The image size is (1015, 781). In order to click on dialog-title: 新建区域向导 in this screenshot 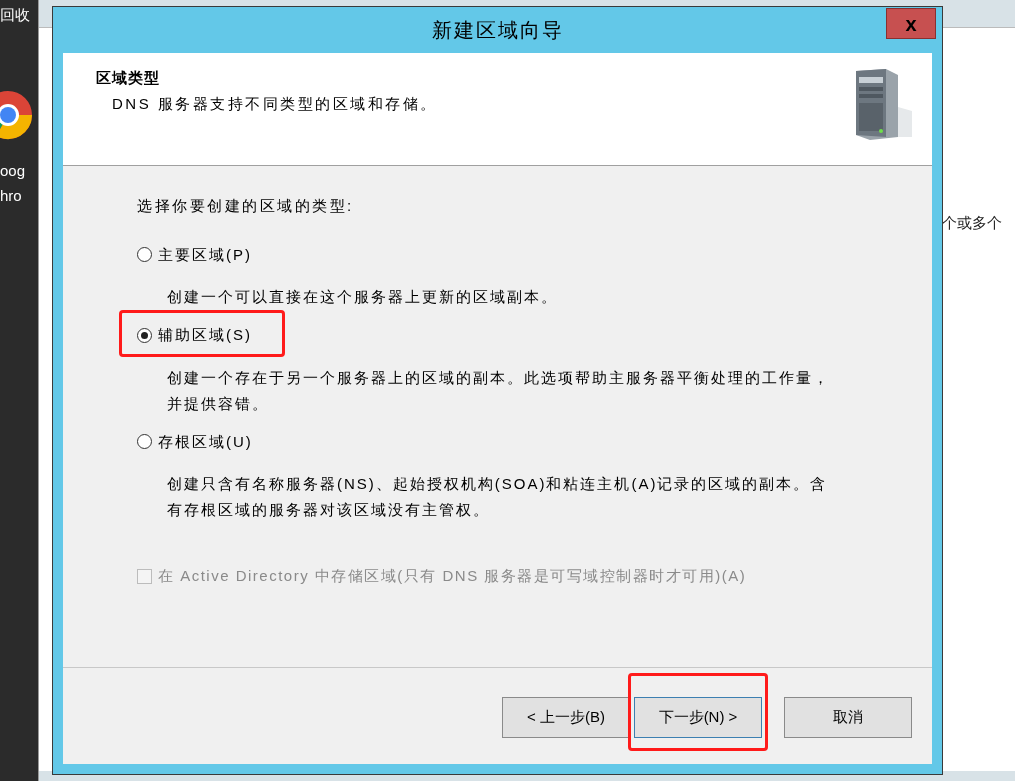, I will do `click(497, 30)`.